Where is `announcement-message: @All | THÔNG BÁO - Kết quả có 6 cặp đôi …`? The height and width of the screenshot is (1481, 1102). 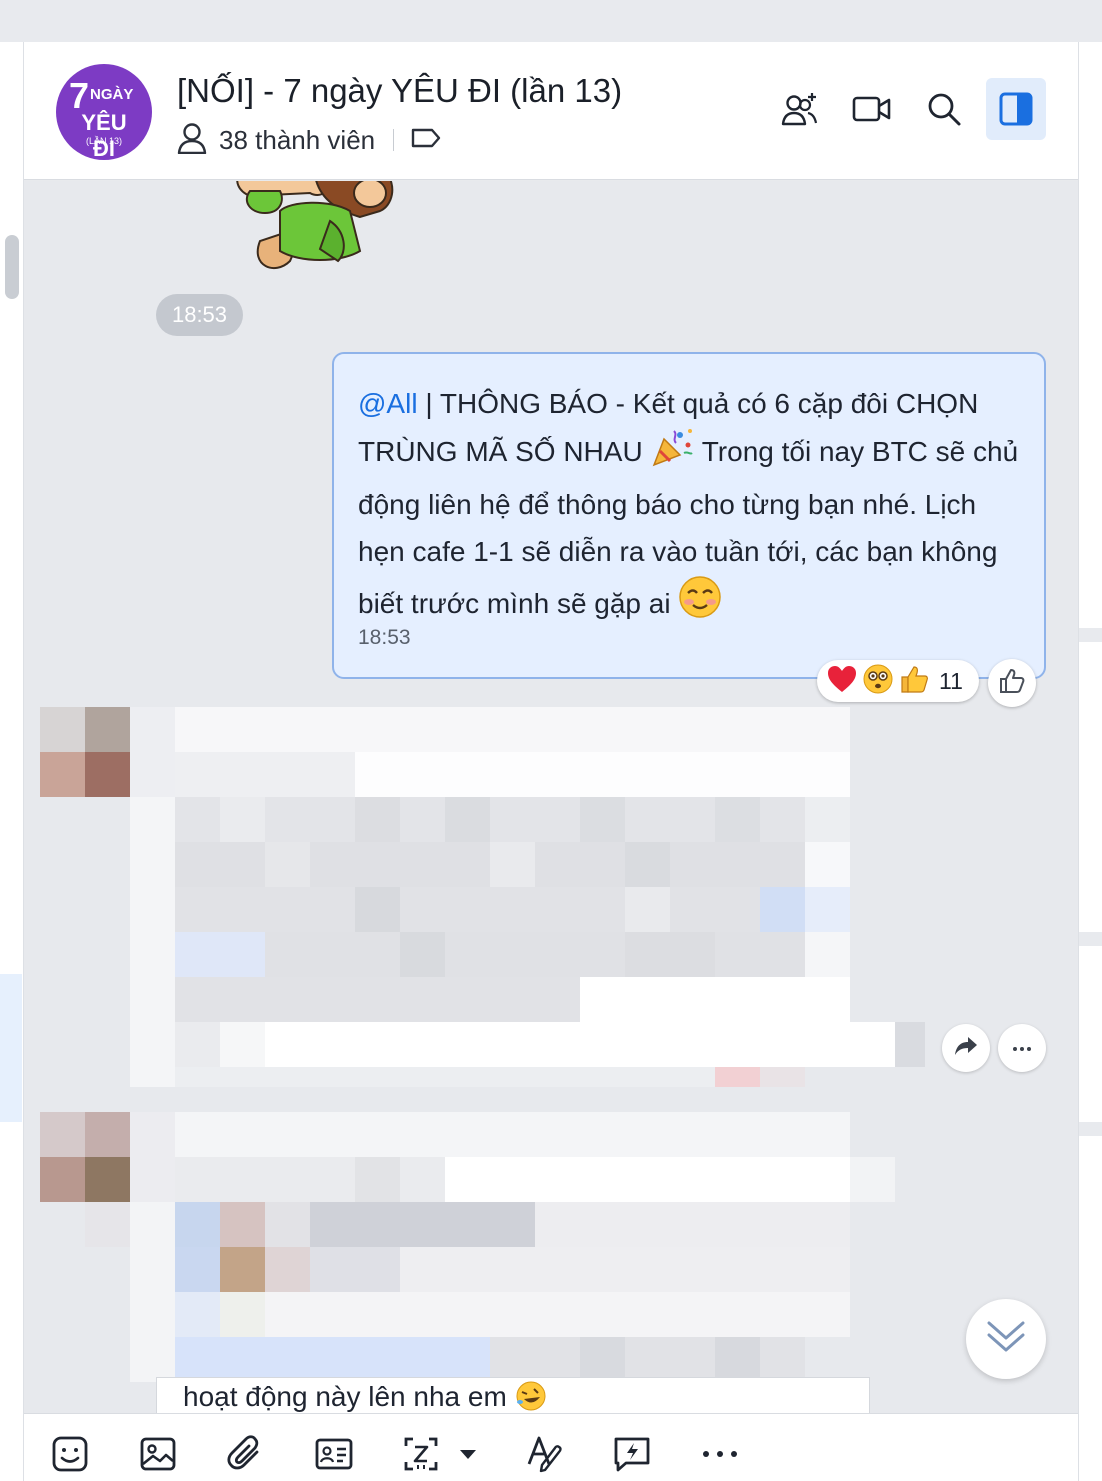
announcement-message: @All | THÔNG BÁO - Kết quả có 6 cặp đôi … is located at coordinates (689, 515).